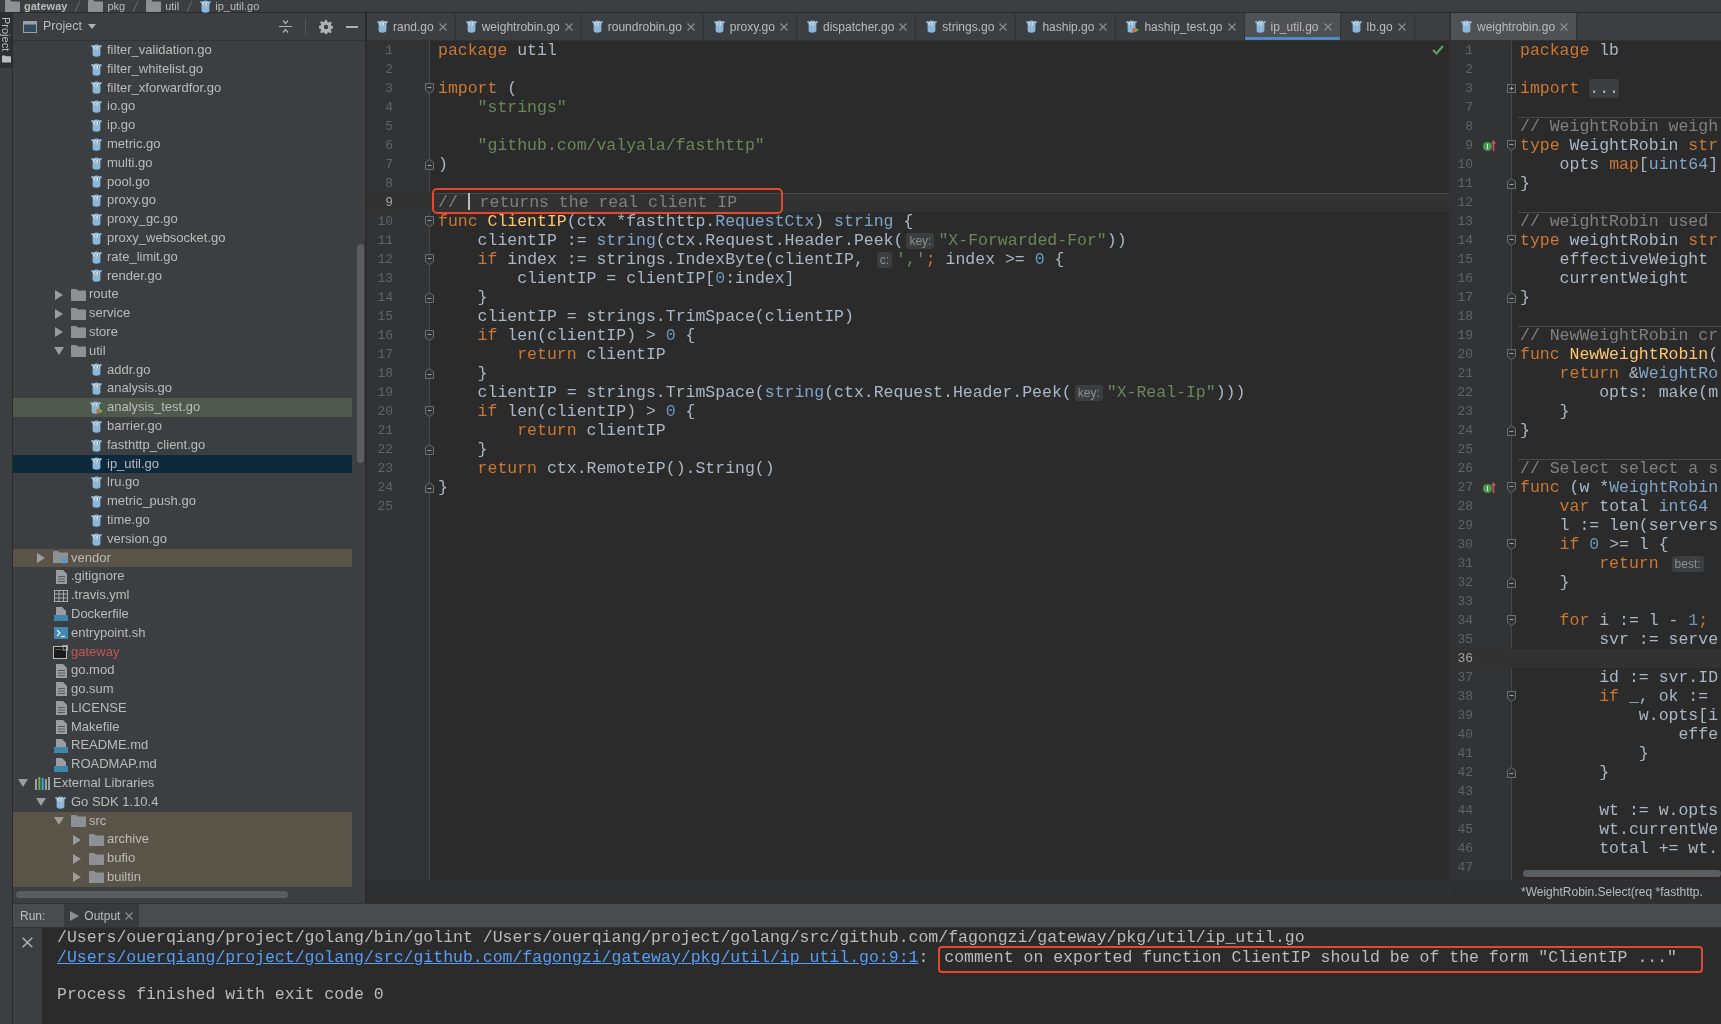 This screenshot has height=1024, width=1721. I want to click on file-name: metric.go, so click(134, 144).